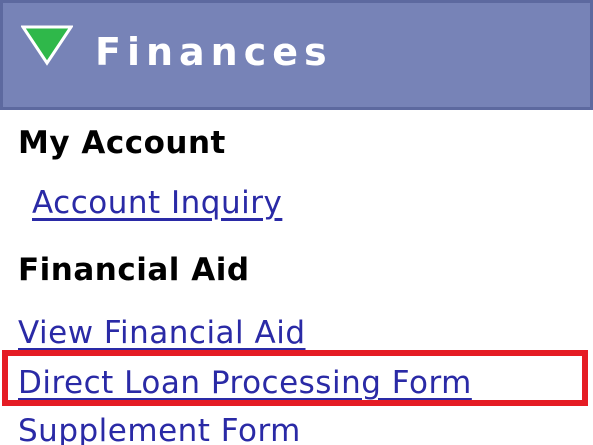 Image resolution: width=593 pixels, height=445 pixels. Describe the element at coordinates (122, 143) in the screenshot. I see `section-heading-my-account: My Account` at that location.